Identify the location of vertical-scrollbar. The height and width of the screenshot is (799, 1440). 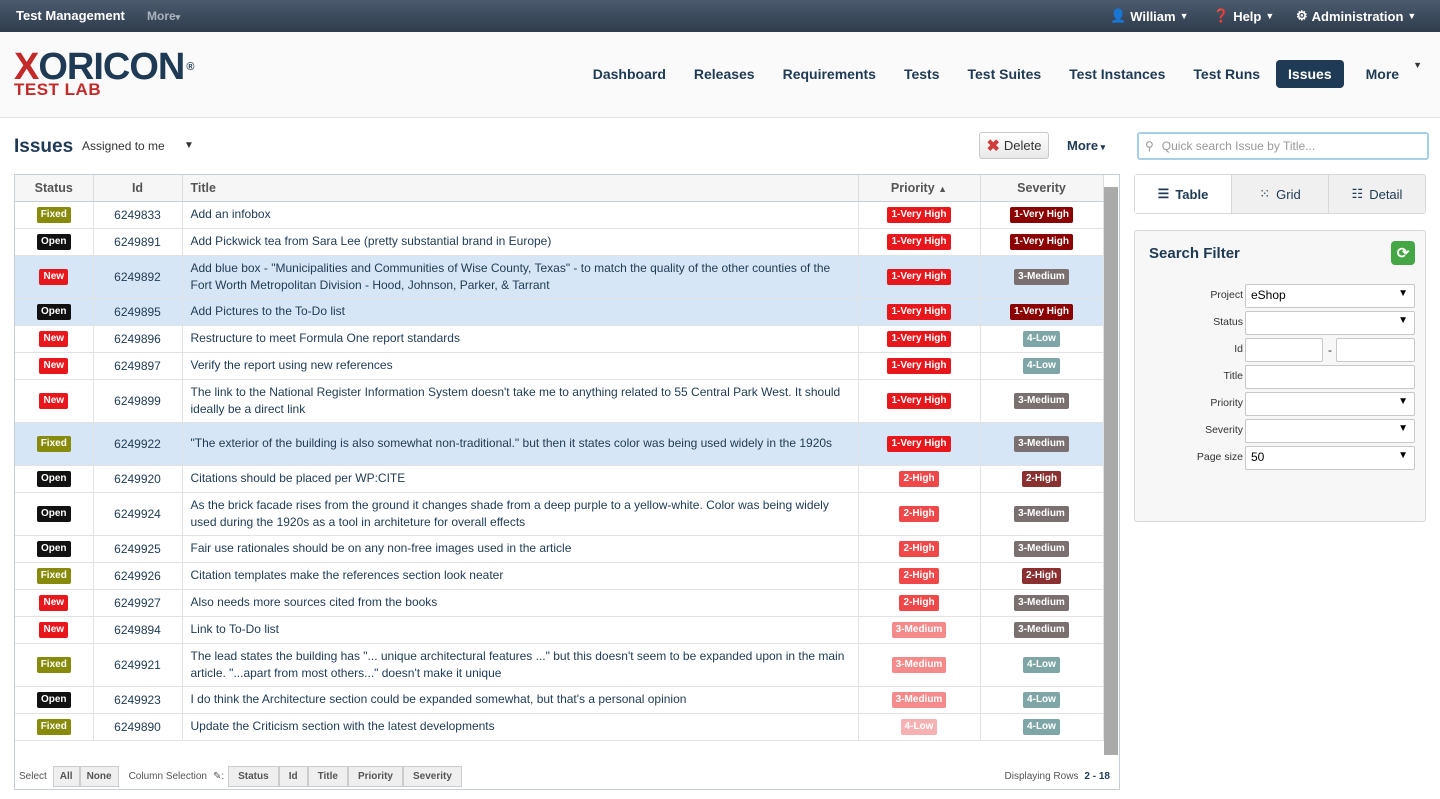
(1111, 471).